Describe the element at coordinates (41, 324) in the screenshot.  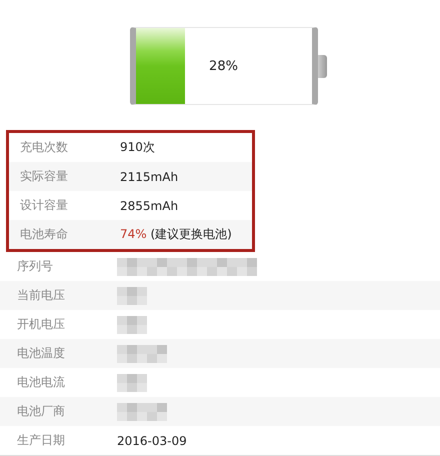
I see `row-label: 开机电压` at that location.